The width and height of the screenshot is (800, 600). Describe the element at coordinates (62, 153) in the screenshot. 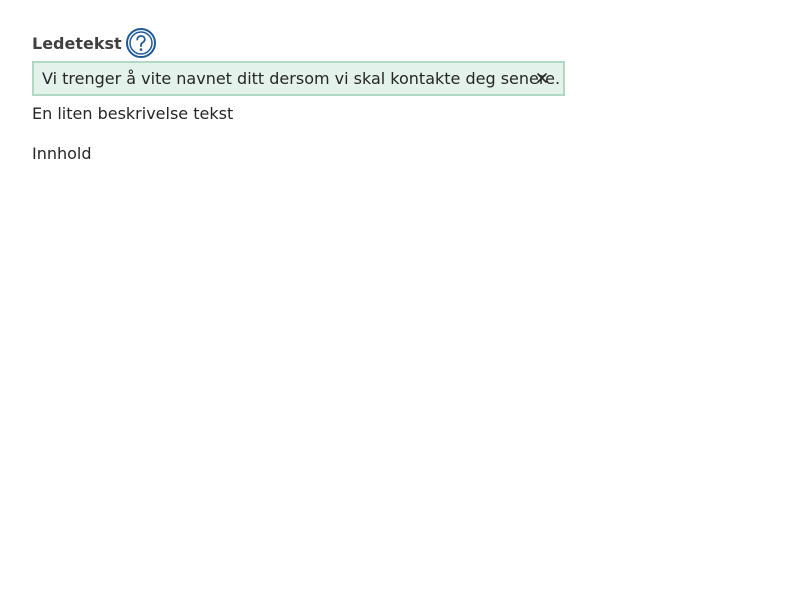

I see `field-content: Innhold` at that location.